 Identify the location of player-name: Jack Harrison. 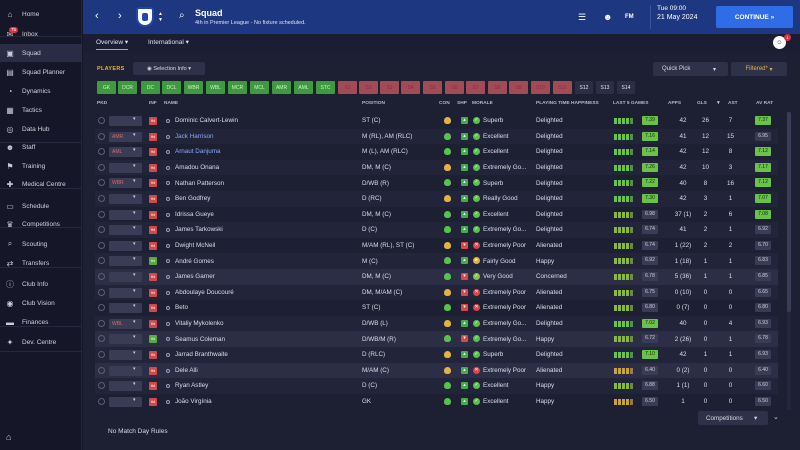
(265, 137).